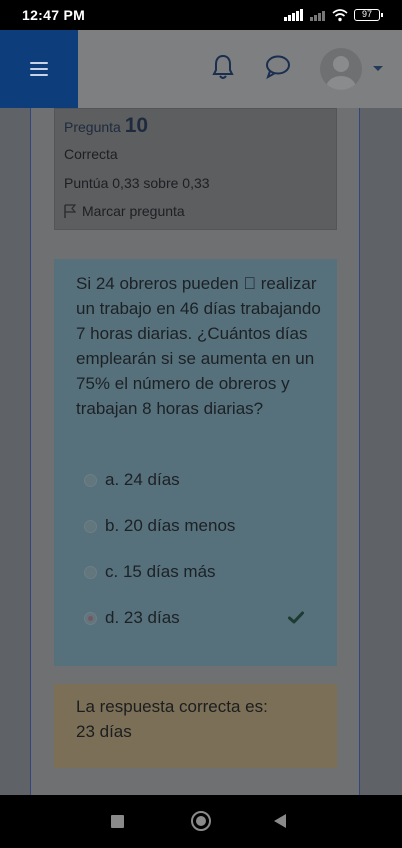 This screenshot has width=402, height=848. I want to click on question-number-value: 10, so click(136, 125).